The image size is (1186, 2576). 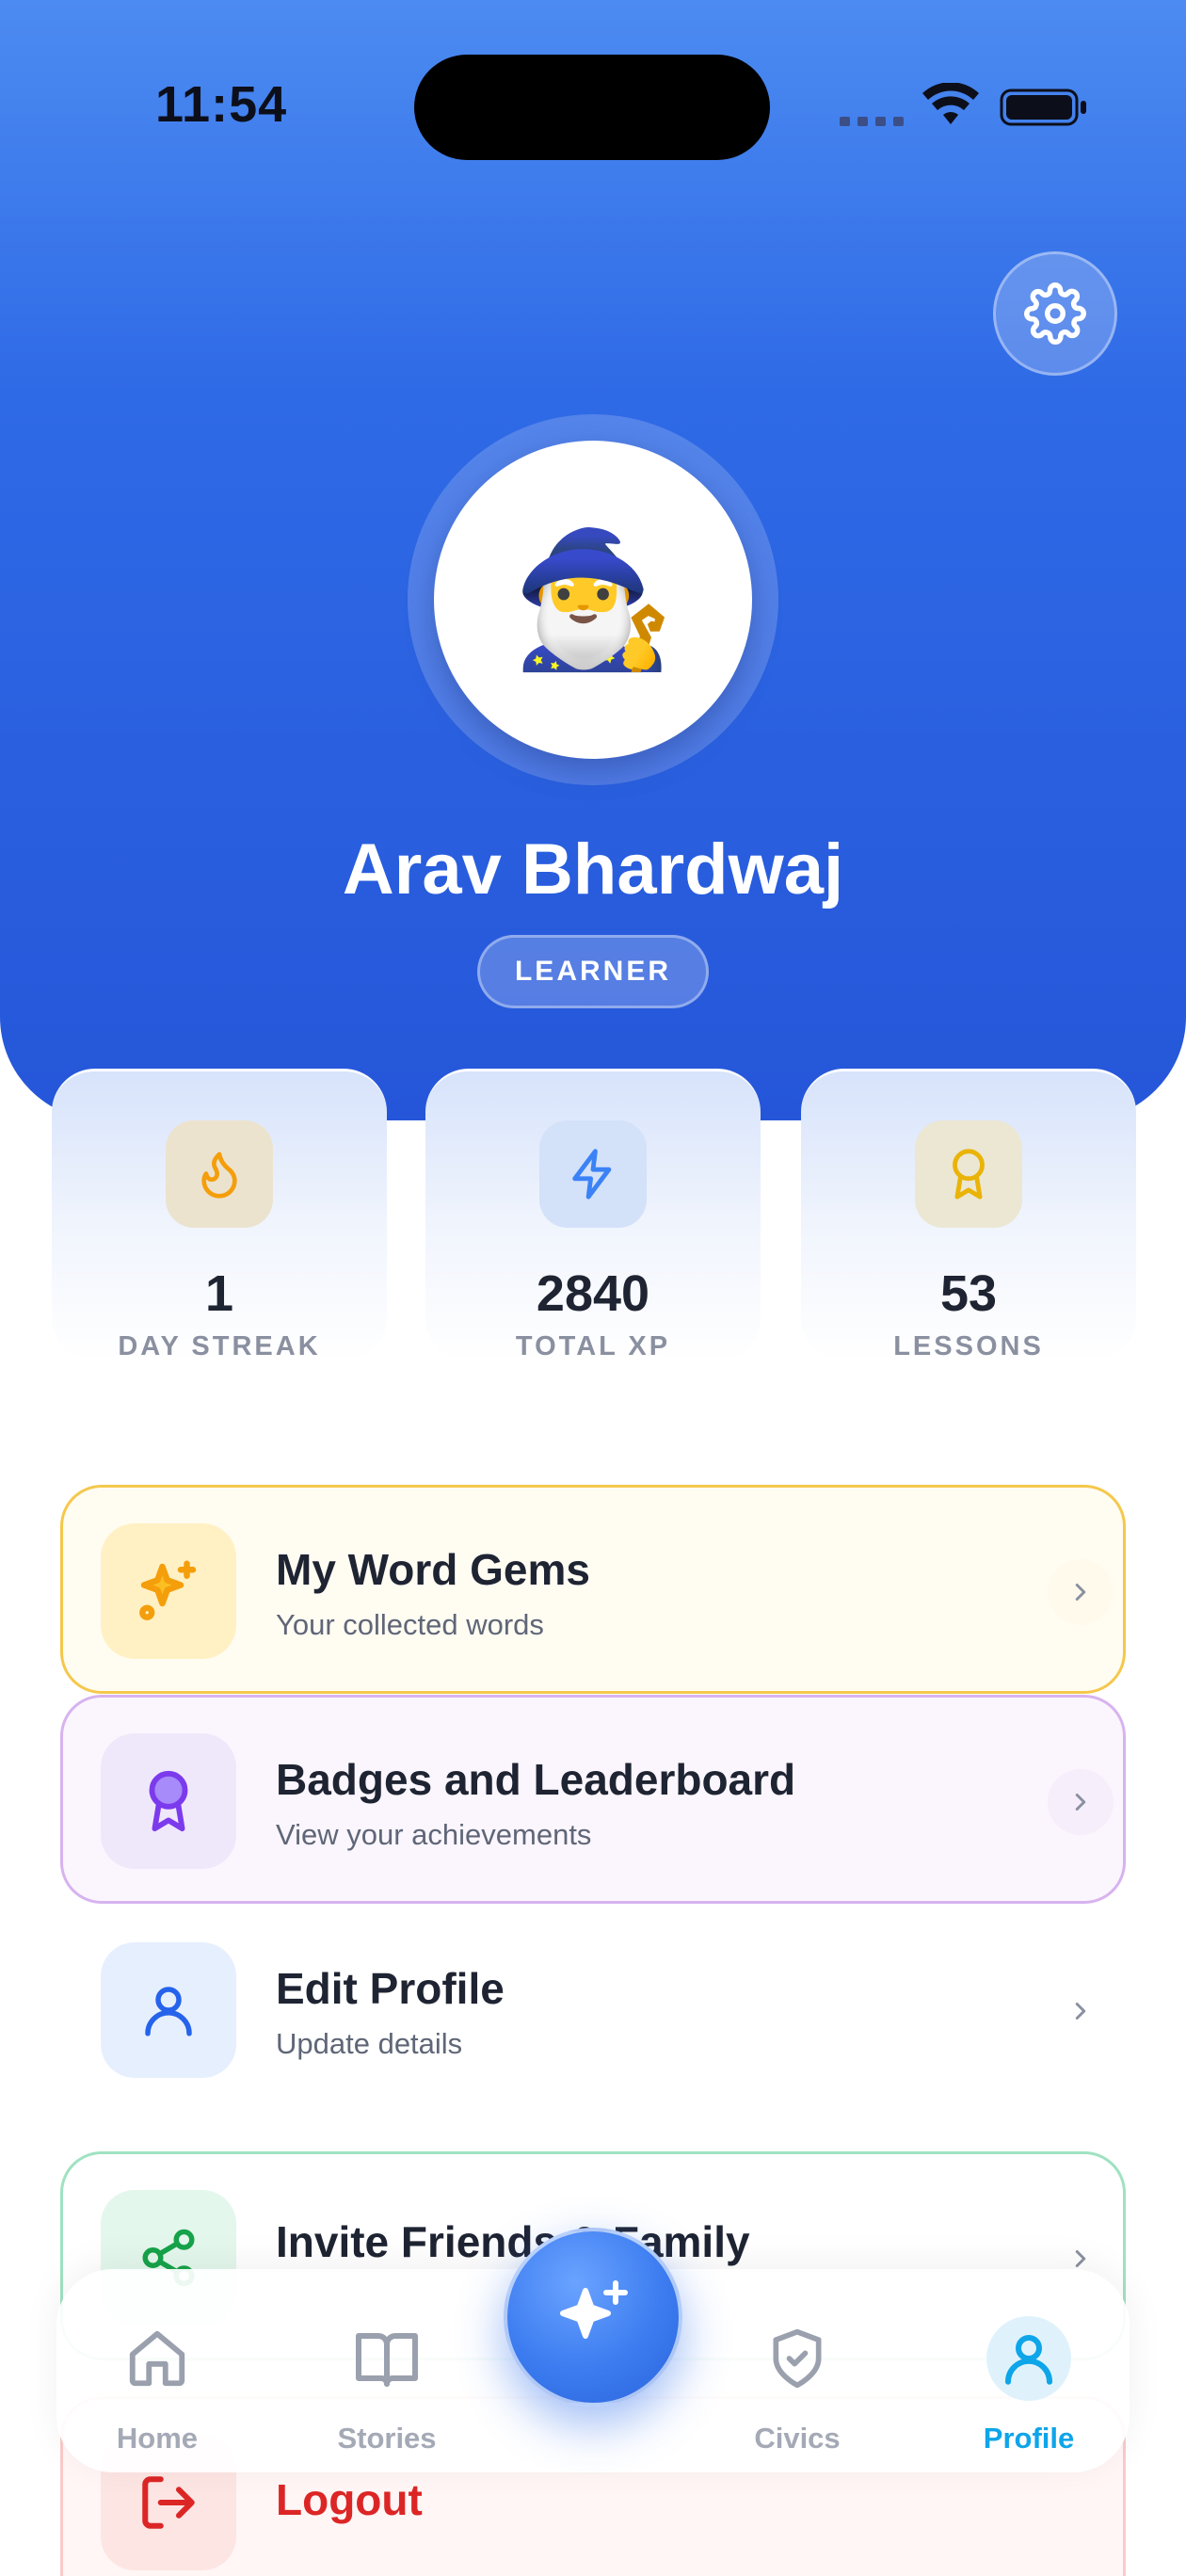 I want to click on stat-value: 1, so click(x=219, y=1293).